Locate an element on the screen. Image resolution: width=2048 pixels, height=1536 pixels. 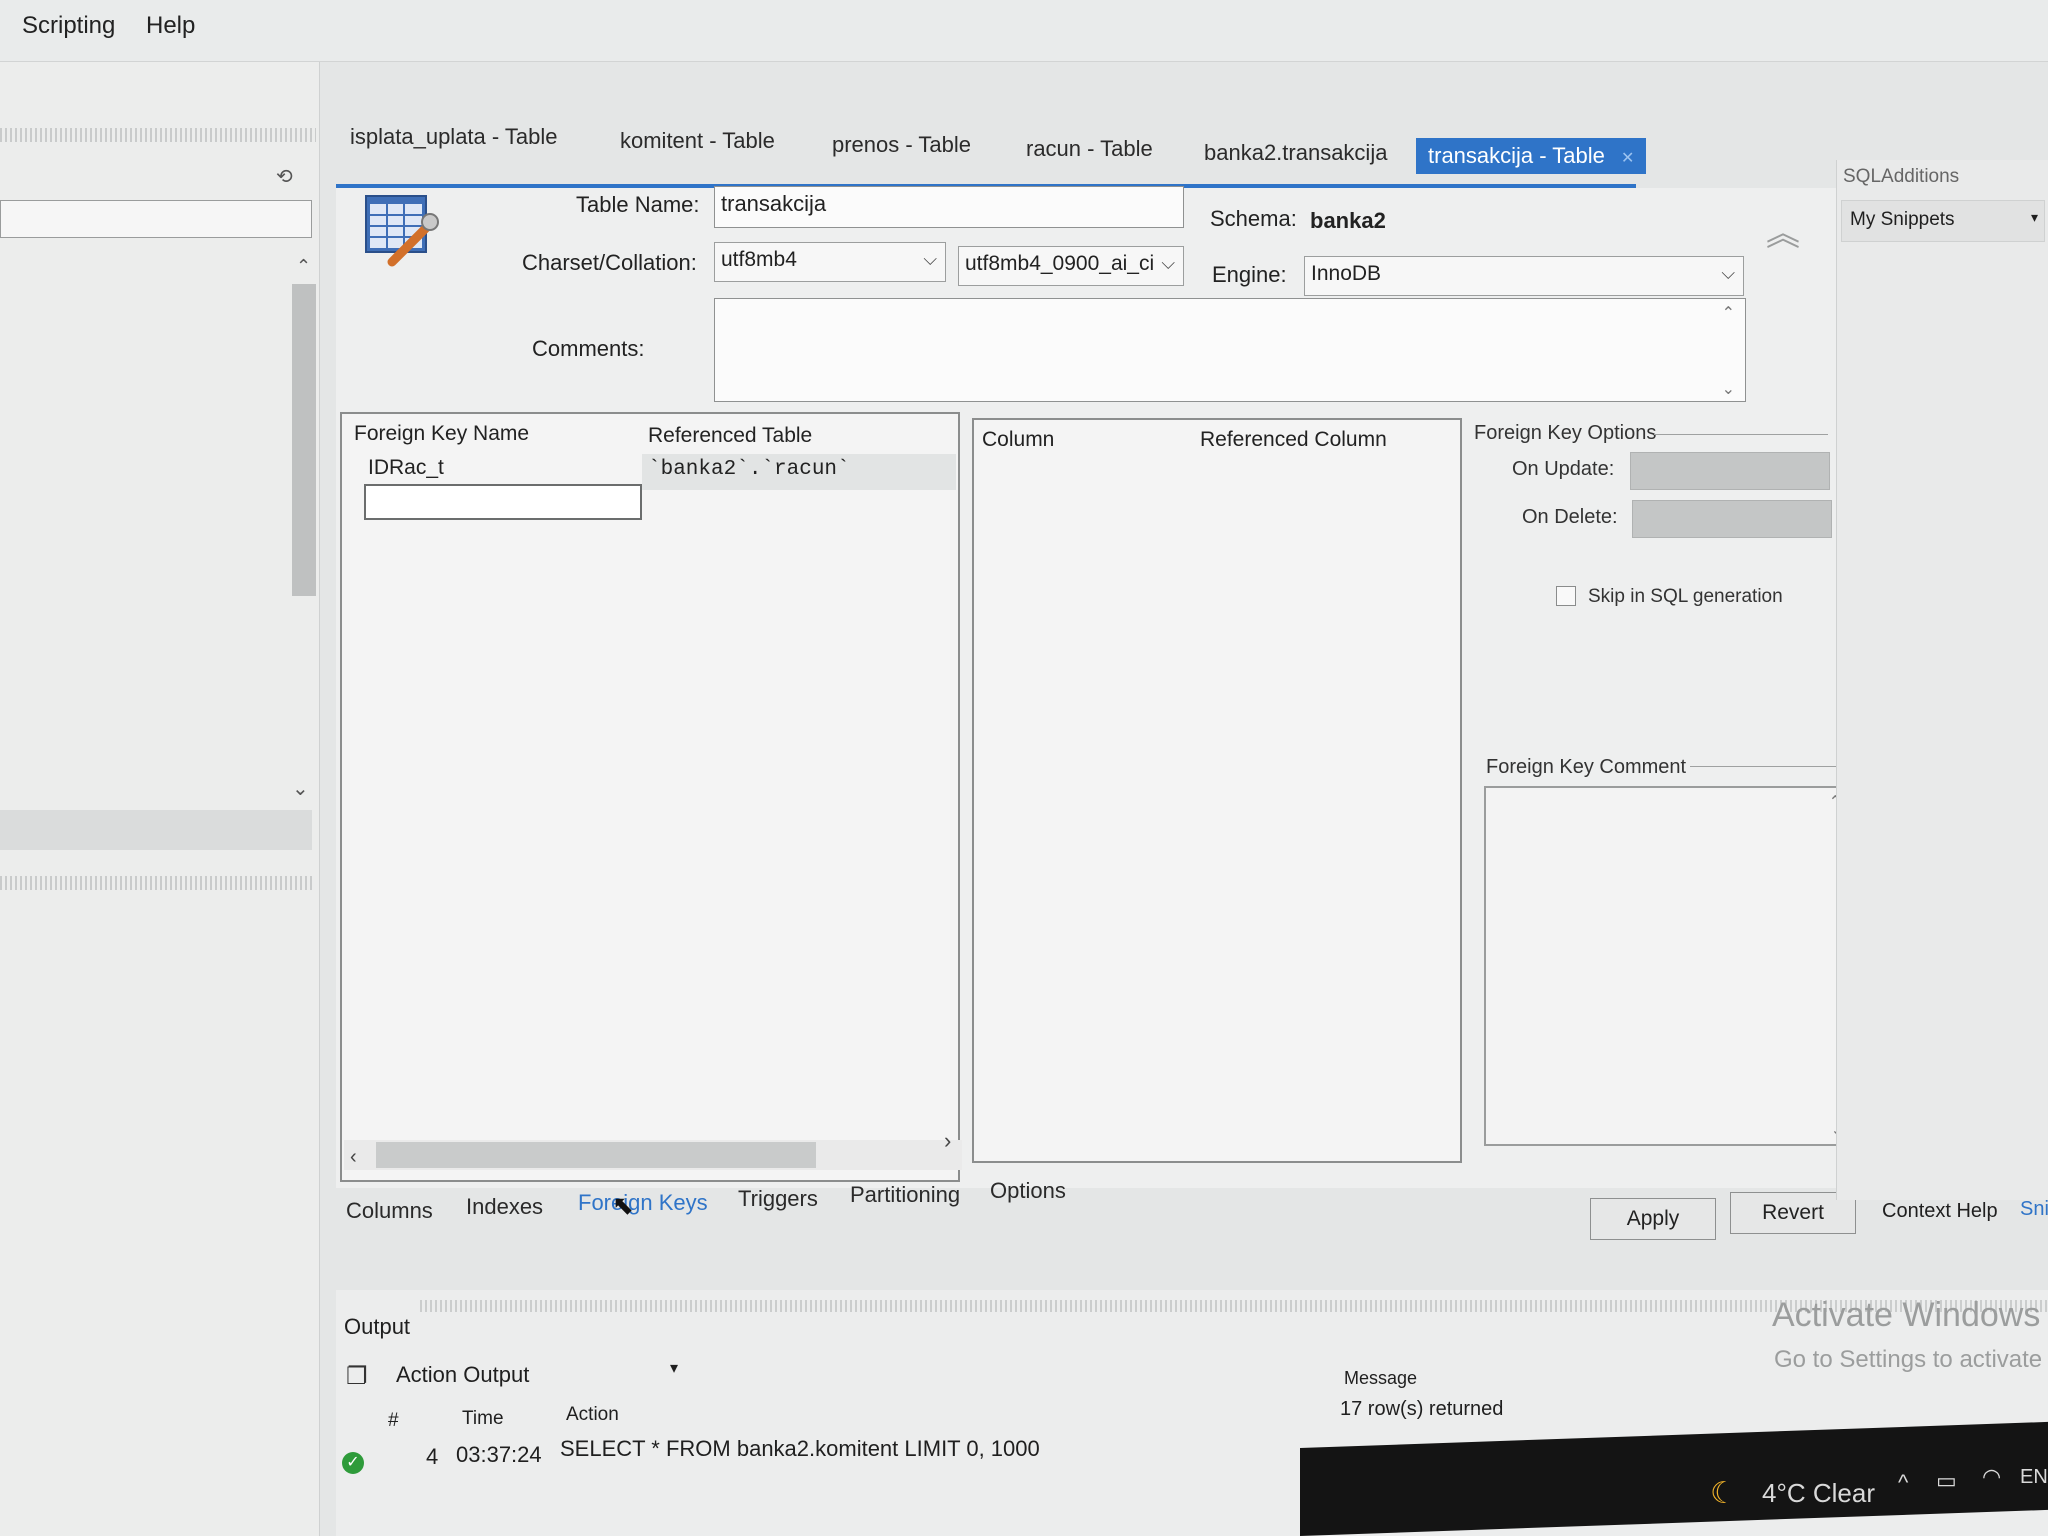
referenced-column-header: Referenced Column is located at coordinates (1293, 440).